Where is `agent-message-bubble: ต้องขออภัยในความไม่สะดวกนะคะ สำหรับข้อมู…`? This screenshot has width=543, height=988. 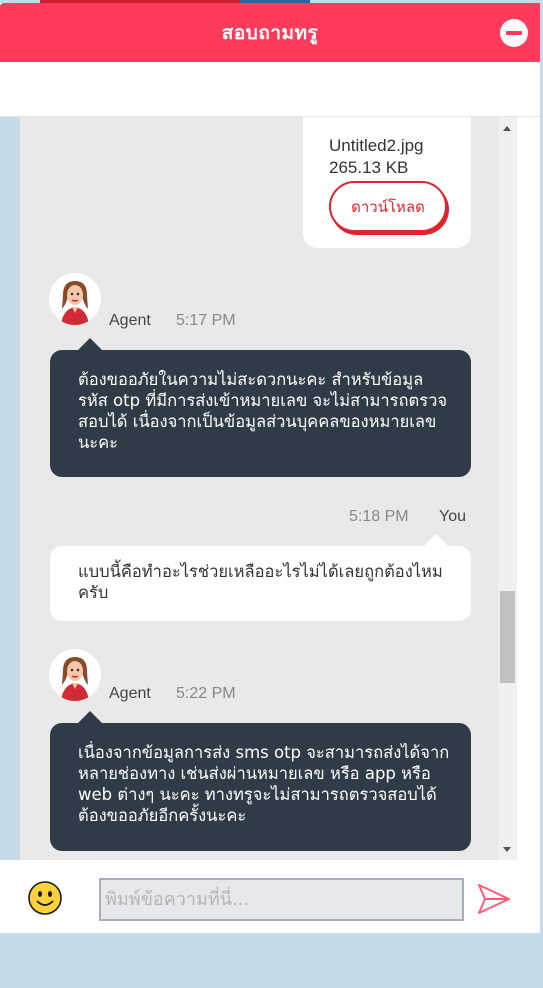
agent-message-bubble: ต้องขออภัยในความไม่สะดวกนะคะ สำหรับข้อมู… is located at coordinates (260, 407).